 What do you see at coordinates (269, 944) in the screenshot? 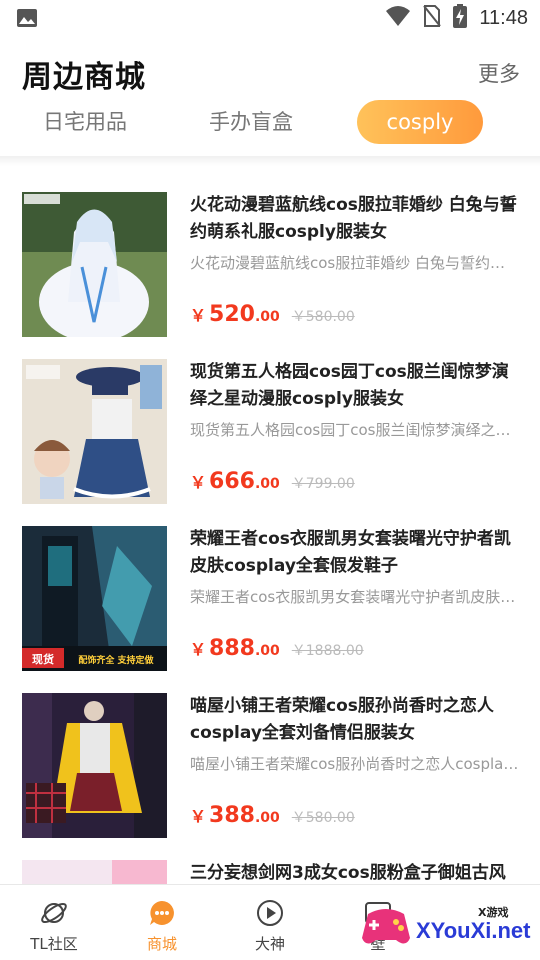
I see `nav-label: 大神` at bounding box center [269, 944].